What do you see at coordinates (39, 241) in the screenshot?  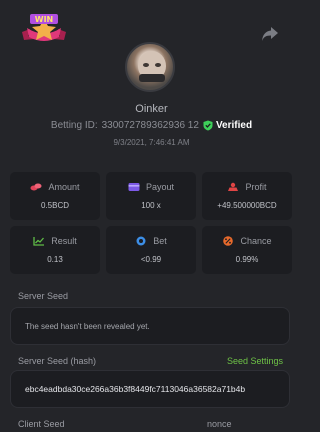 I see `chart-icon` at bounding box center [39, 241].